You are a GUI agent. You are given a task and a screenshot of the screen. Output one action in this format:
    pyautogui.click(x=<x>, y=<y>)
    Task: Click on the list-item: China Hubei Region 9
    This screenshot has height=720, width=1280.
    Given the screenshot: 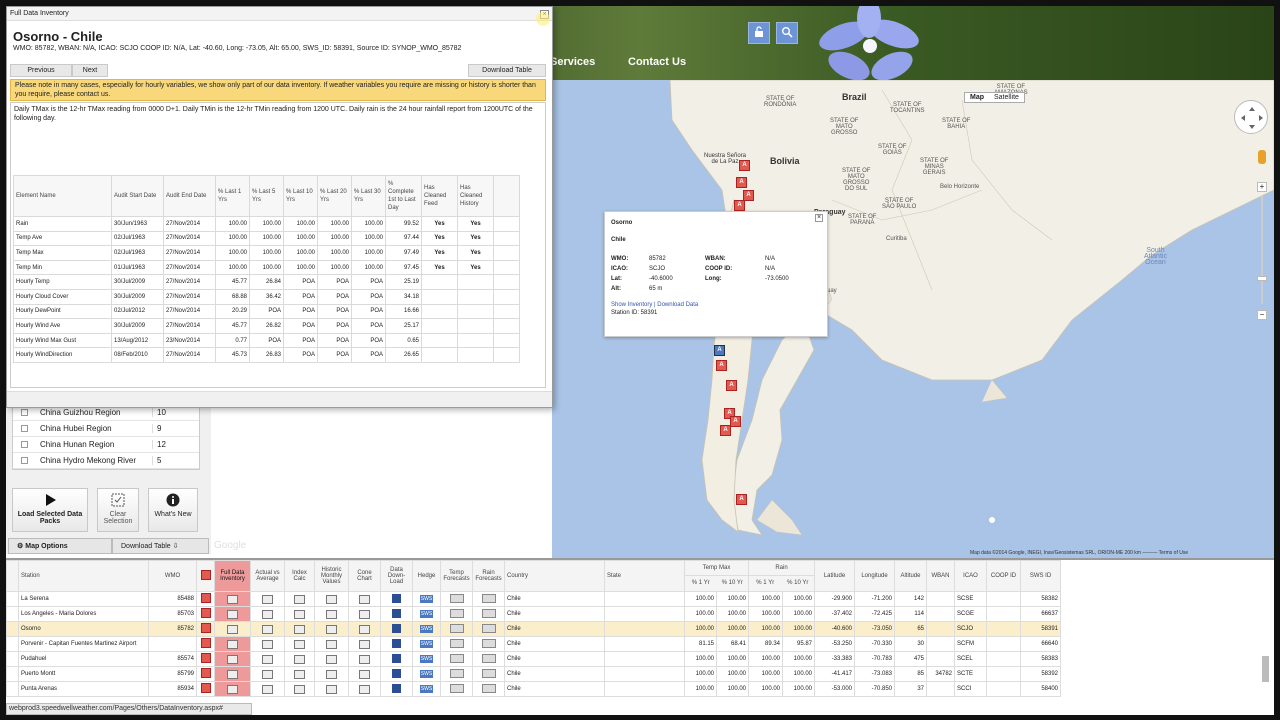 What is the action you would take?
    pyautogui.click(x=106, y=429)
    